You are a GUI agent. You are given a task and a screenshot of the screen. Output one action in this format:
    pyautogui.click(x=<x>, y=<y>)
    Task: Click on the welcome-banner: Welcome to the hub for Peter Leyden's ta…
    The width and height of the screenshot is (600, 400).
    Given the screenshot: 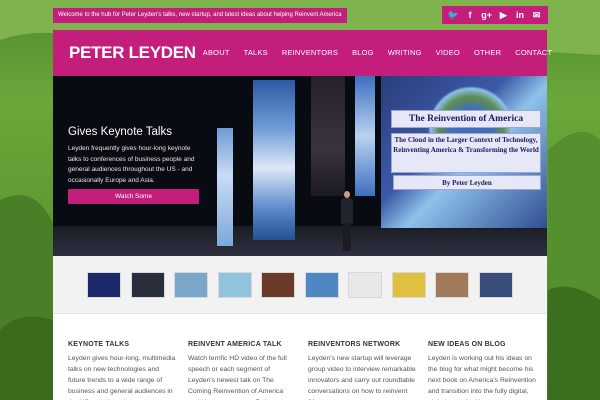 What is the action you would take?
    pyautogui.click(x=200, y=15)
    